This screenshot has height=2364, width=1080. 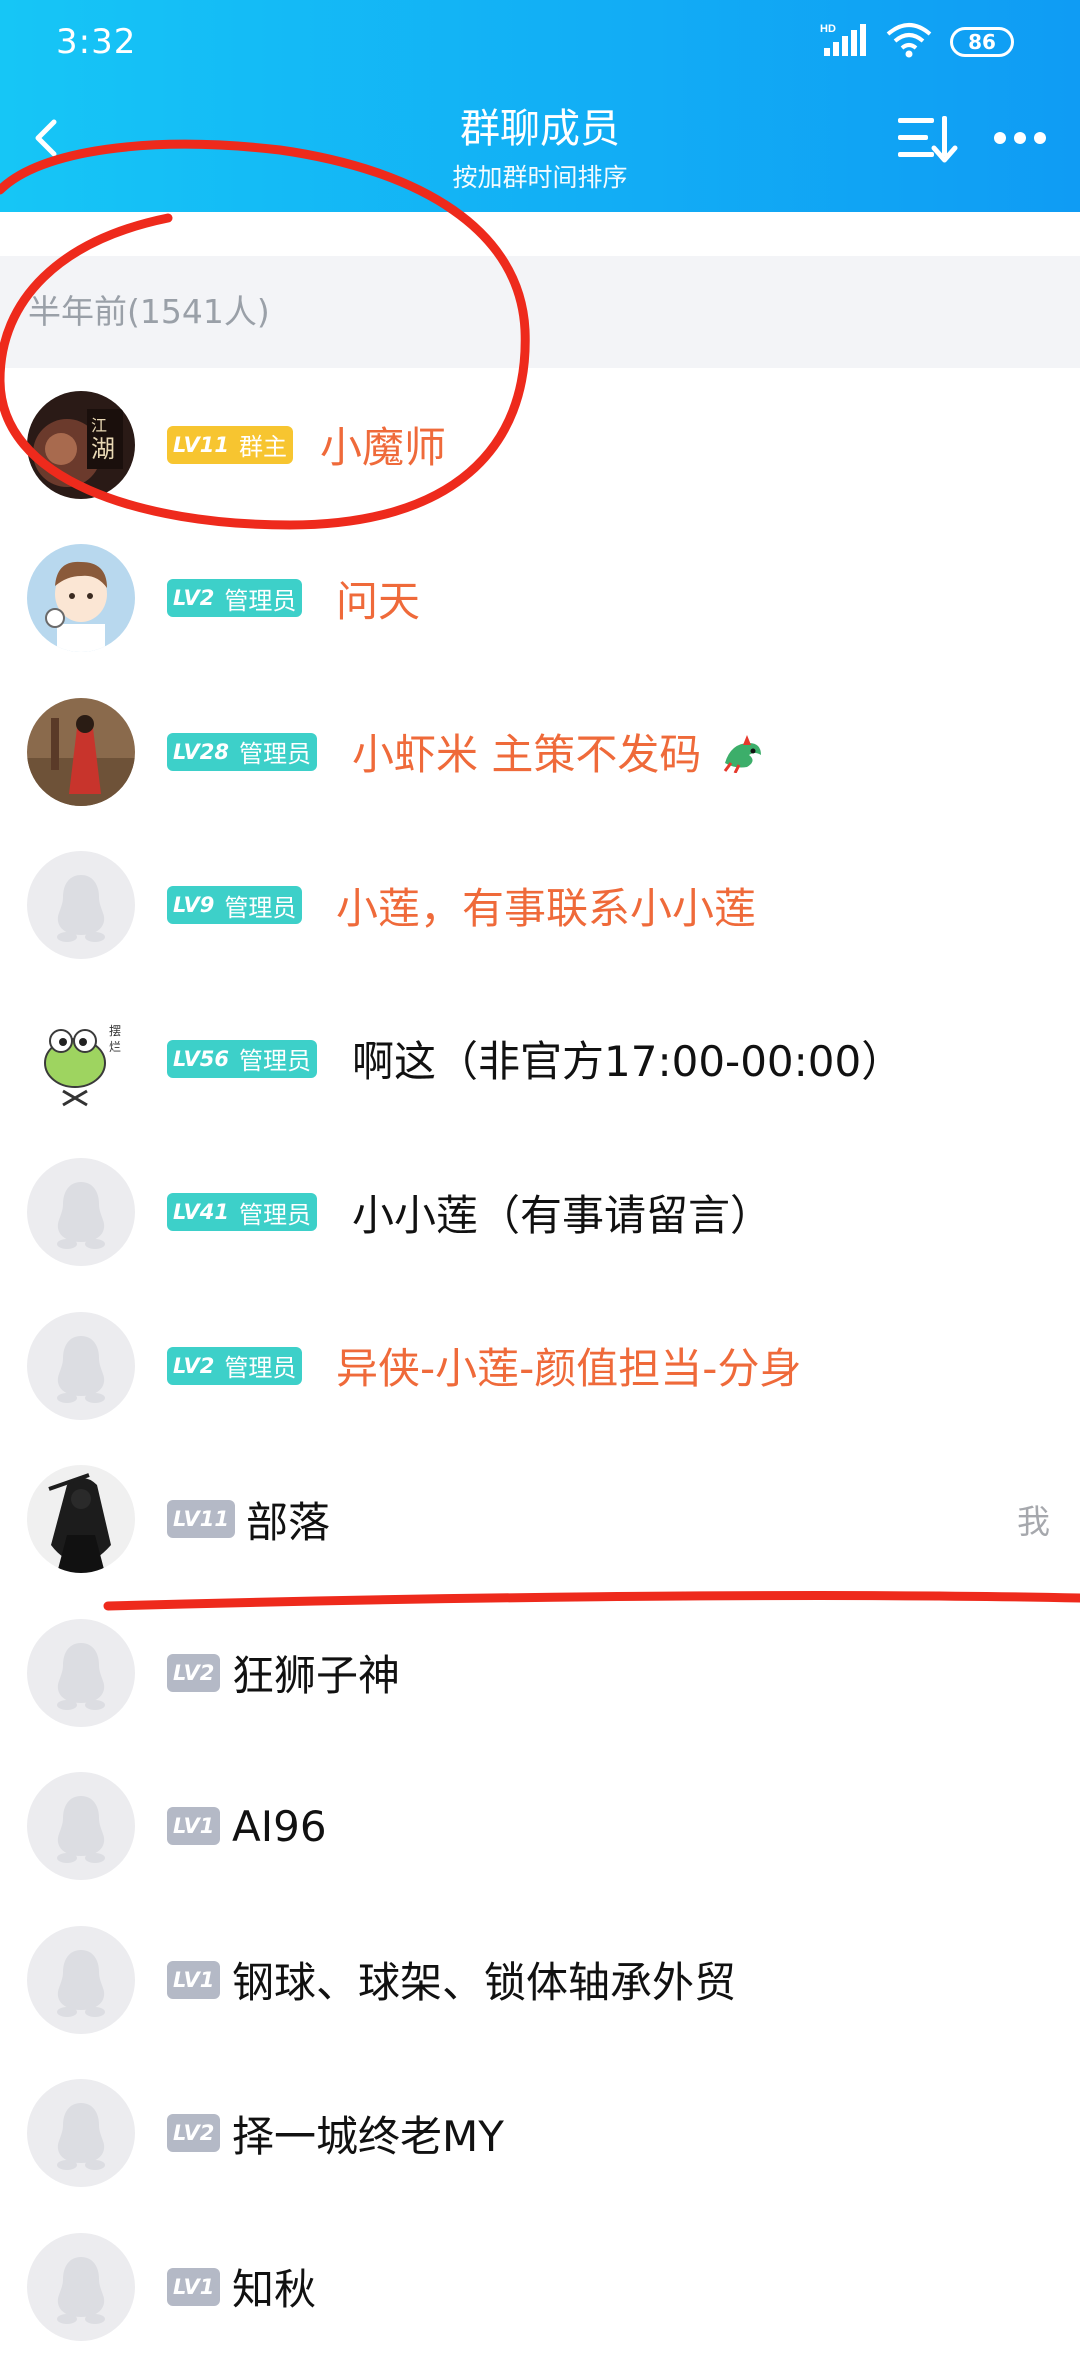 I want to click on member-row: LV41 管理员 小小莲（有事请留言）, so click(x=540, y=1213).